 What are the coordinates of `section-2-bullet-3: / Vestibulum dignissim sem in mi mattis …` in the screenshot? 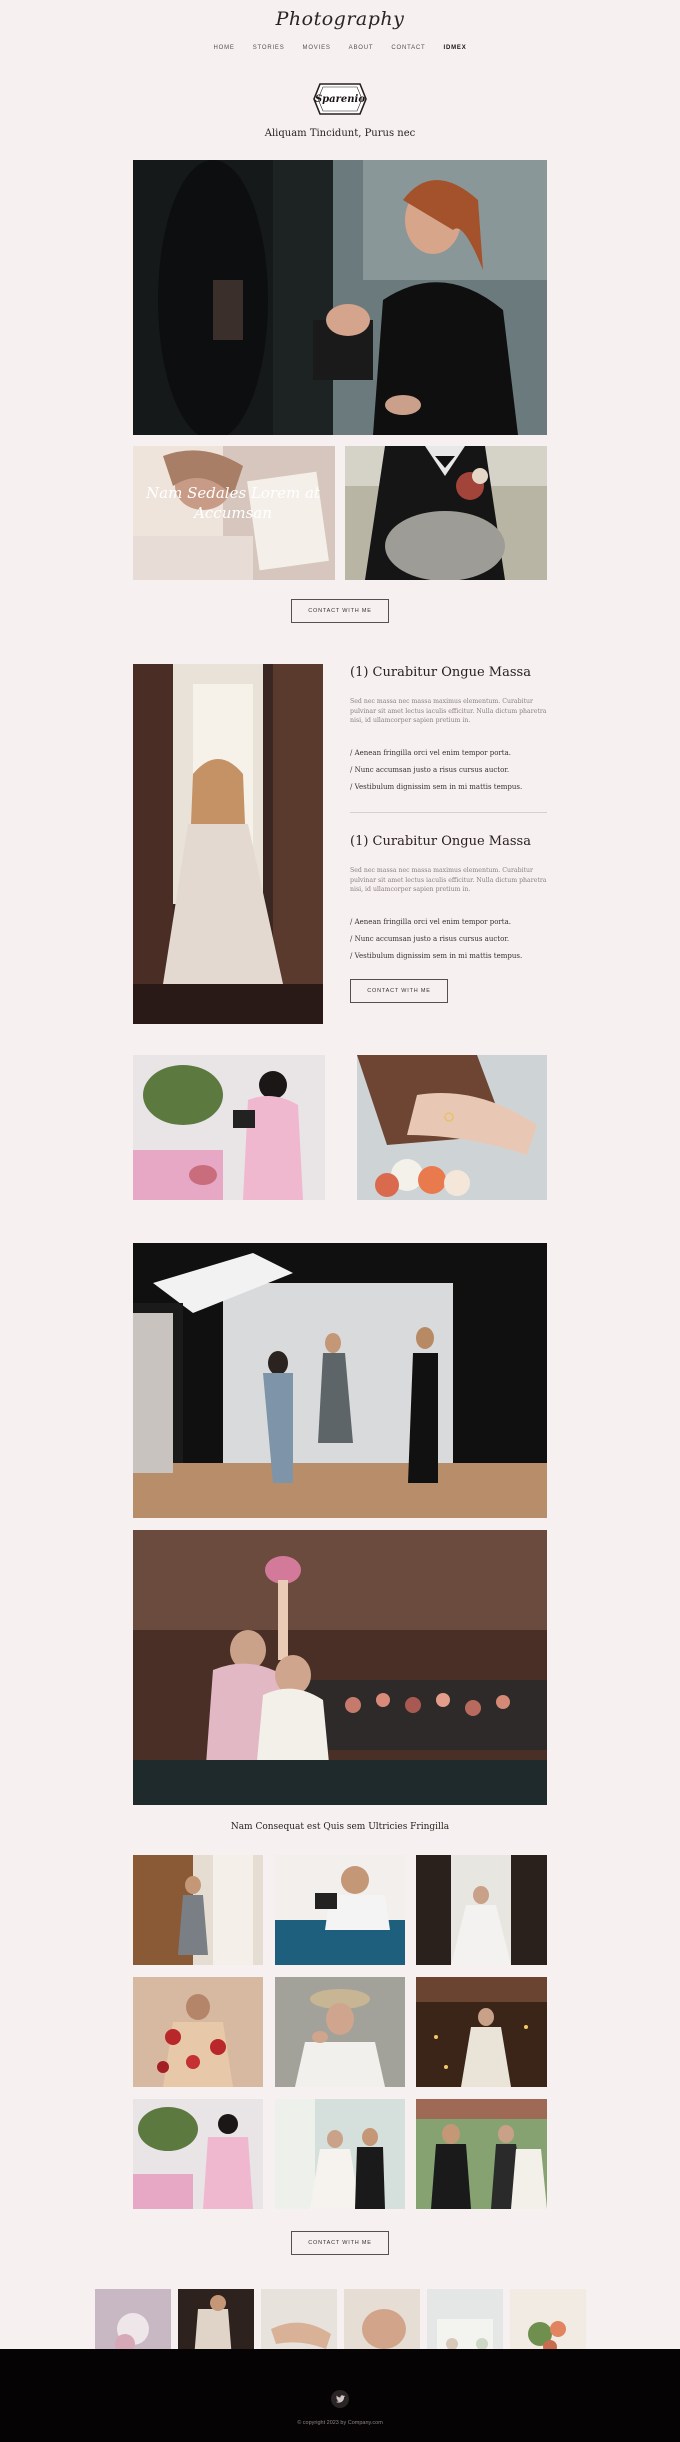 It's located at (436, 956).